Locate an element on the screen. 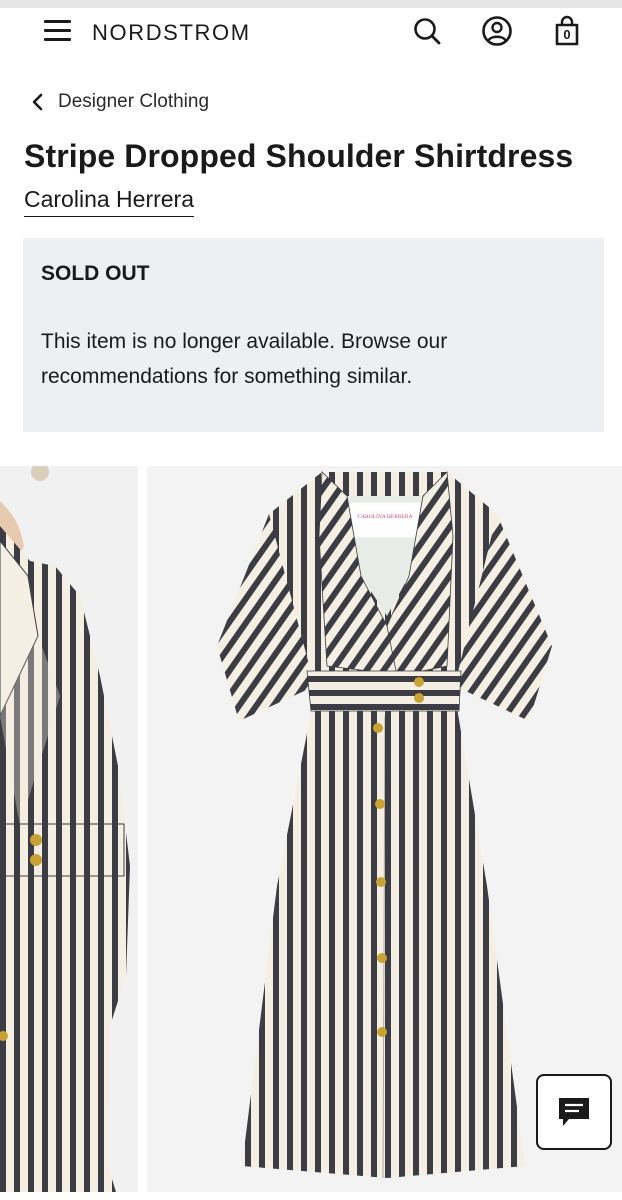 This screenshot has height=1200, width=622. bag-count-badge: 0 is located at coordinates (567, 34).